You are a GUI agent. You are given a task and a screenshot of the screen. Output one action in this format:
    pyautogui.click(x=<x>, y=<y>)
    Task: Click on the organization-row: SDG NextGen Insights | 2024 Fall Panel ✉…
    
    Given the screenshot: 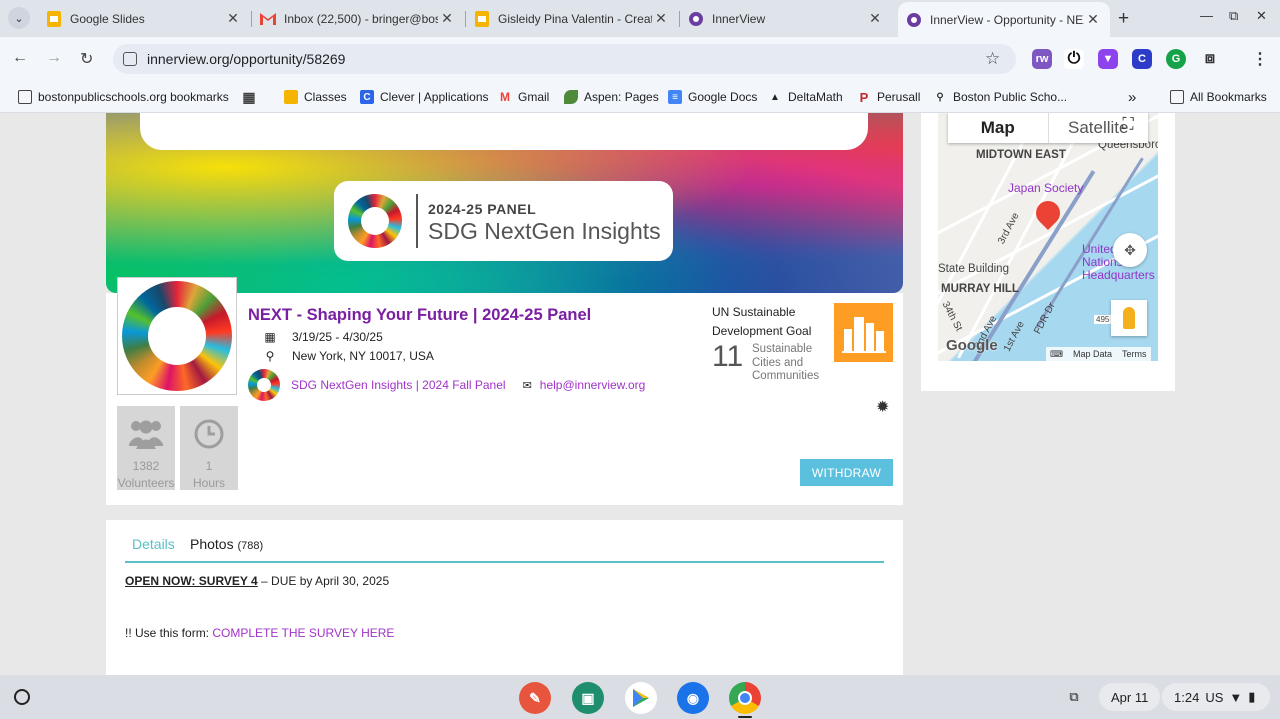 What is the action you would take?
    pyautogui.click(x=446, y=385)
    